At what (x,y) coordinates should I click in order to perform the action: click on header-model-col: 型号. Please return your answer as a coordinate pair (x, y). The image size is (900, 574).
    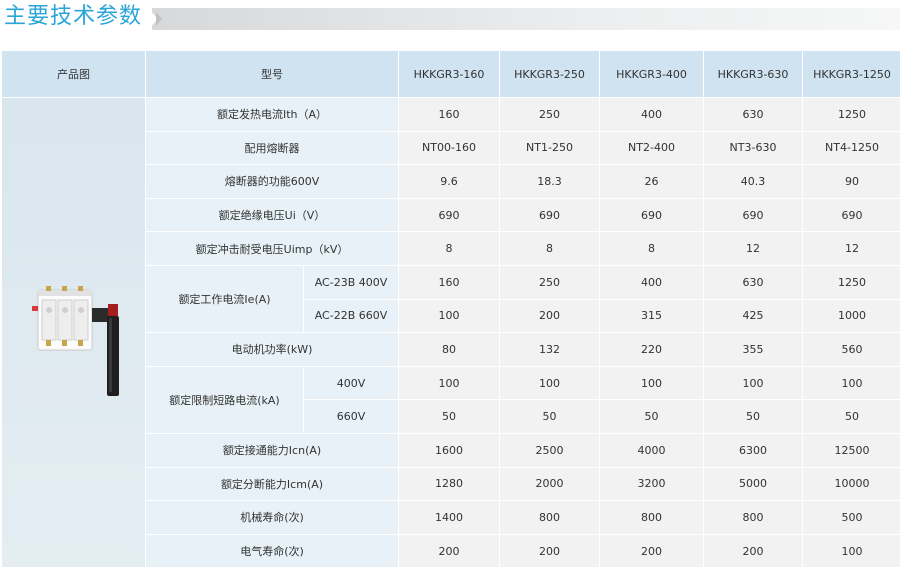
    Looking at the image, I should click on (272, 74).